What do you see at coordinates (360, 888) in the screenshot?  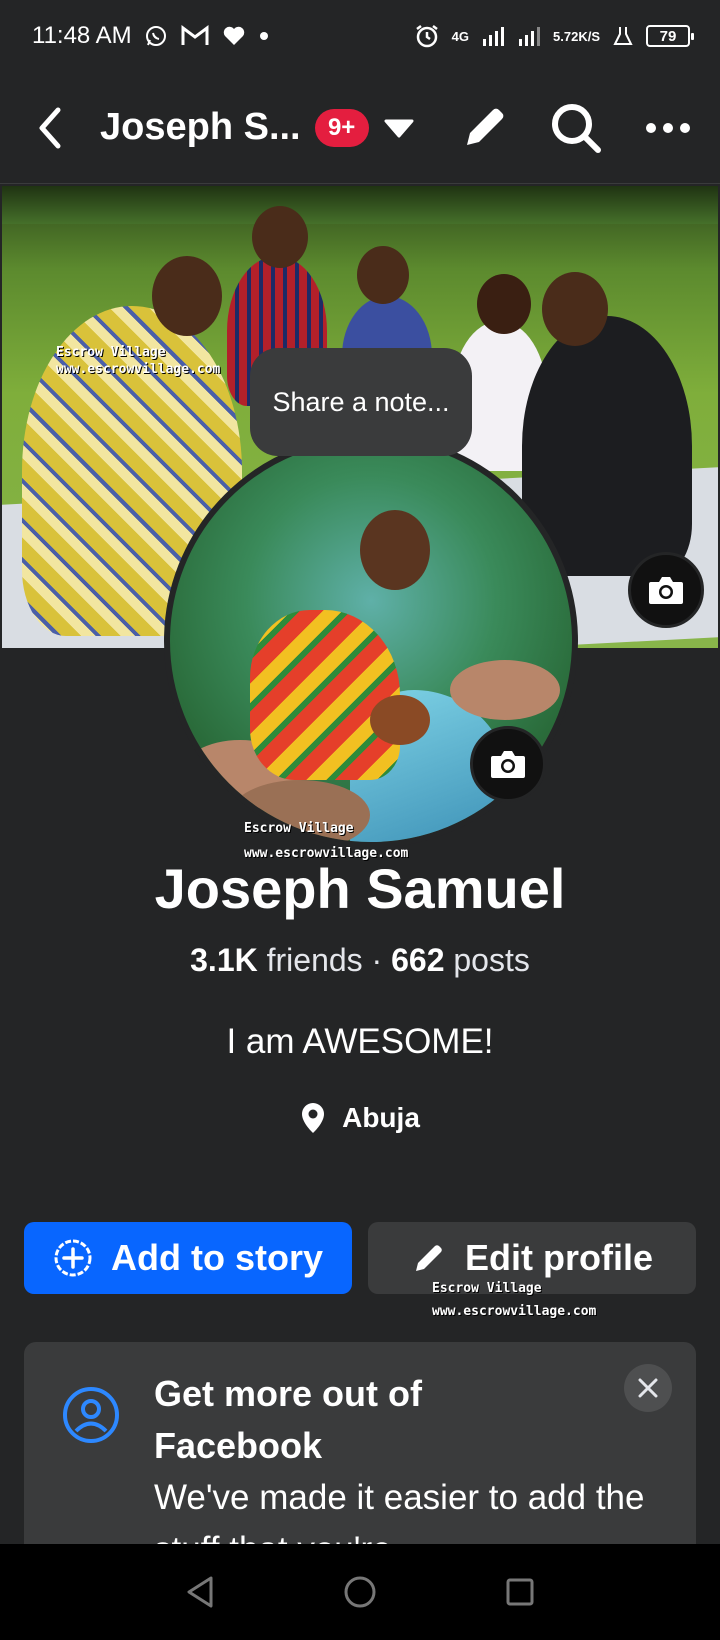 I see `profile-name: Joseph Samuel` at bounding box center [360, 888].